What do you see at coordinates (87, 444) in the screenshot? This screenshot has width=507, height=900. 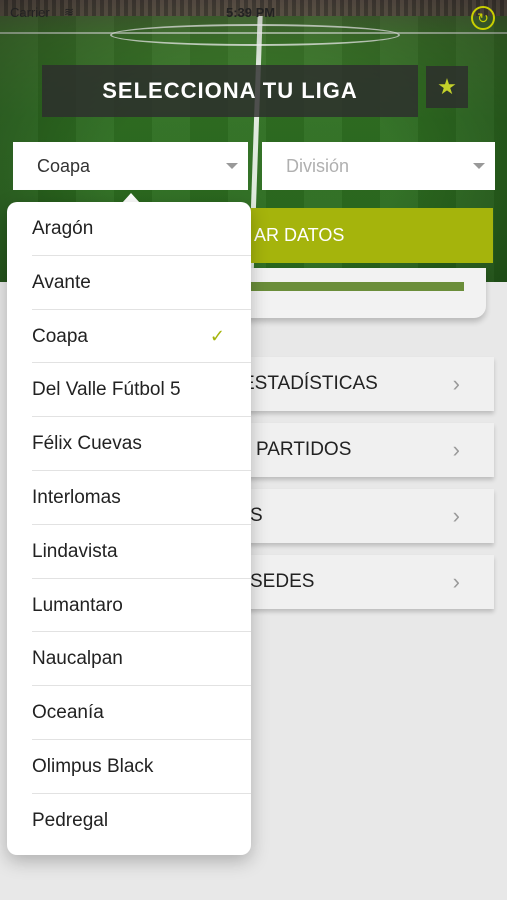 I see `option-label: Félix Cuevas` at bounding box center [87, 444].